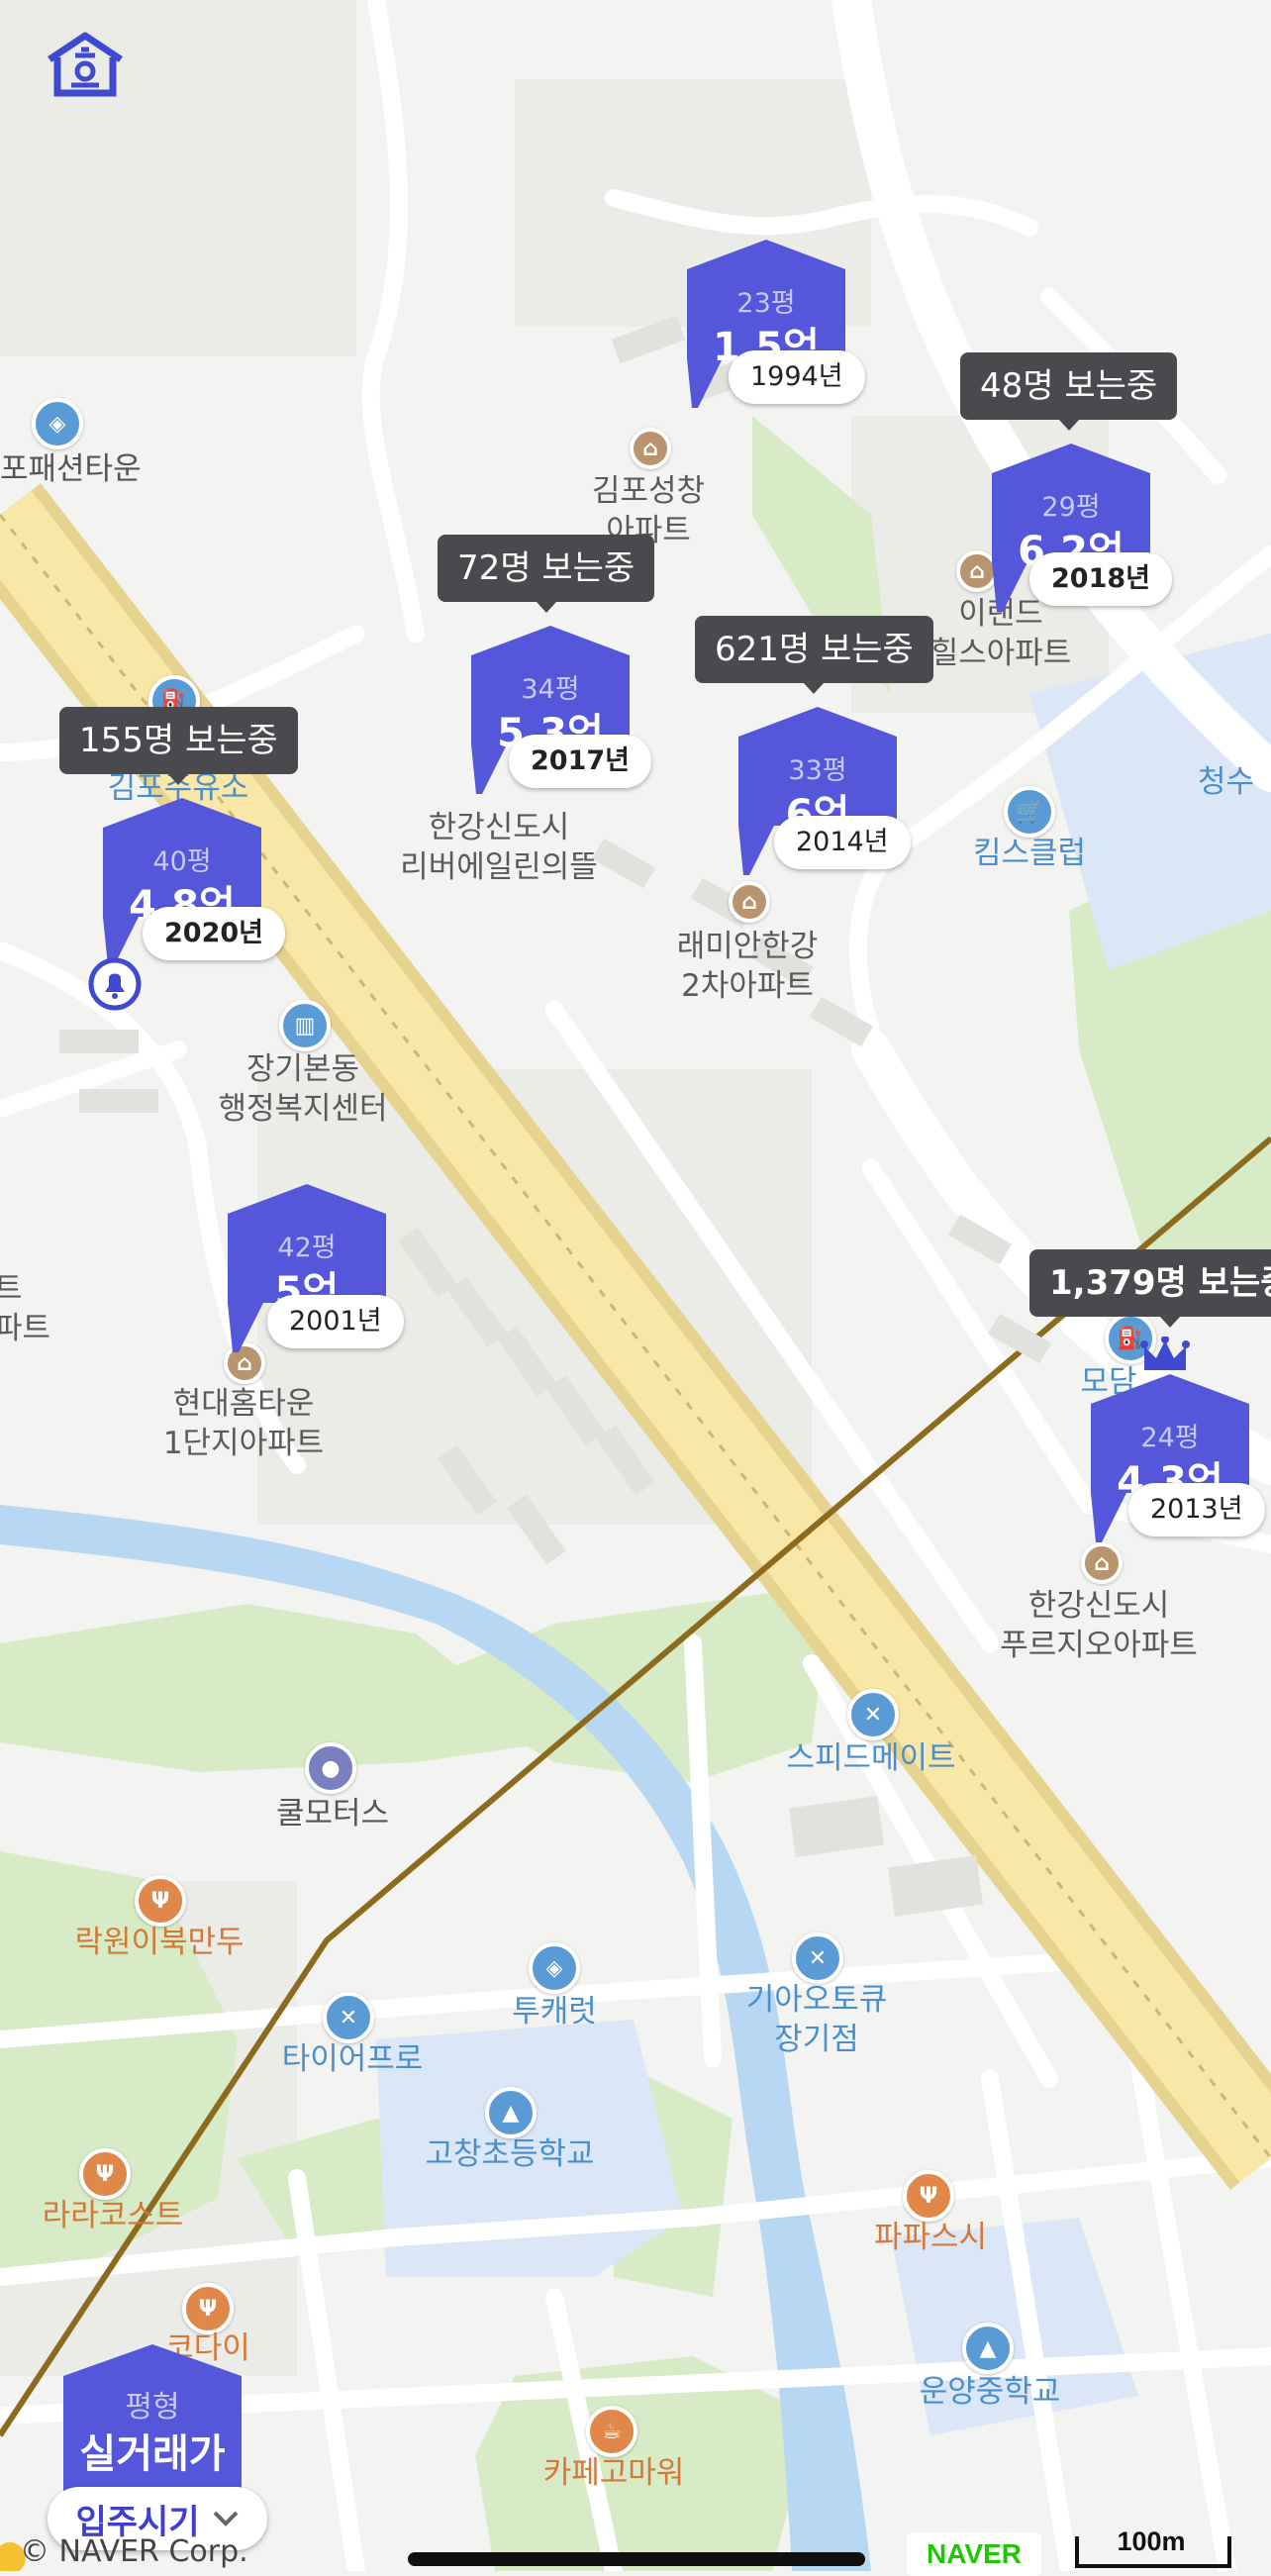 This screenshot has height=2576, width=1271. What do you see at coordinates (611, 2432) in the screenshot?
I see `cafe-icon: ☕` at bounding box center [611, 2432].